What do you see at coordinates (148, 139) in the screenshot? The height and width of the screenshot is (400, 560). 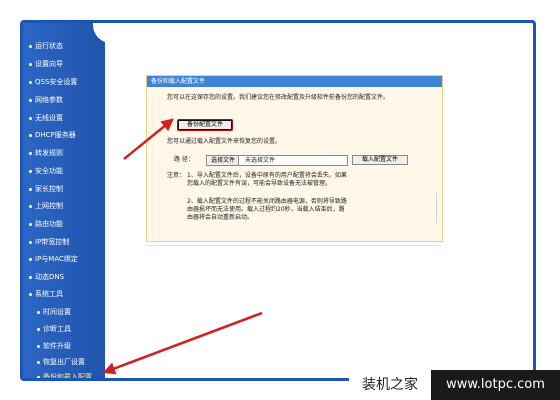 I see `arrow-to-backup-button` at bounding box center [148, 139].